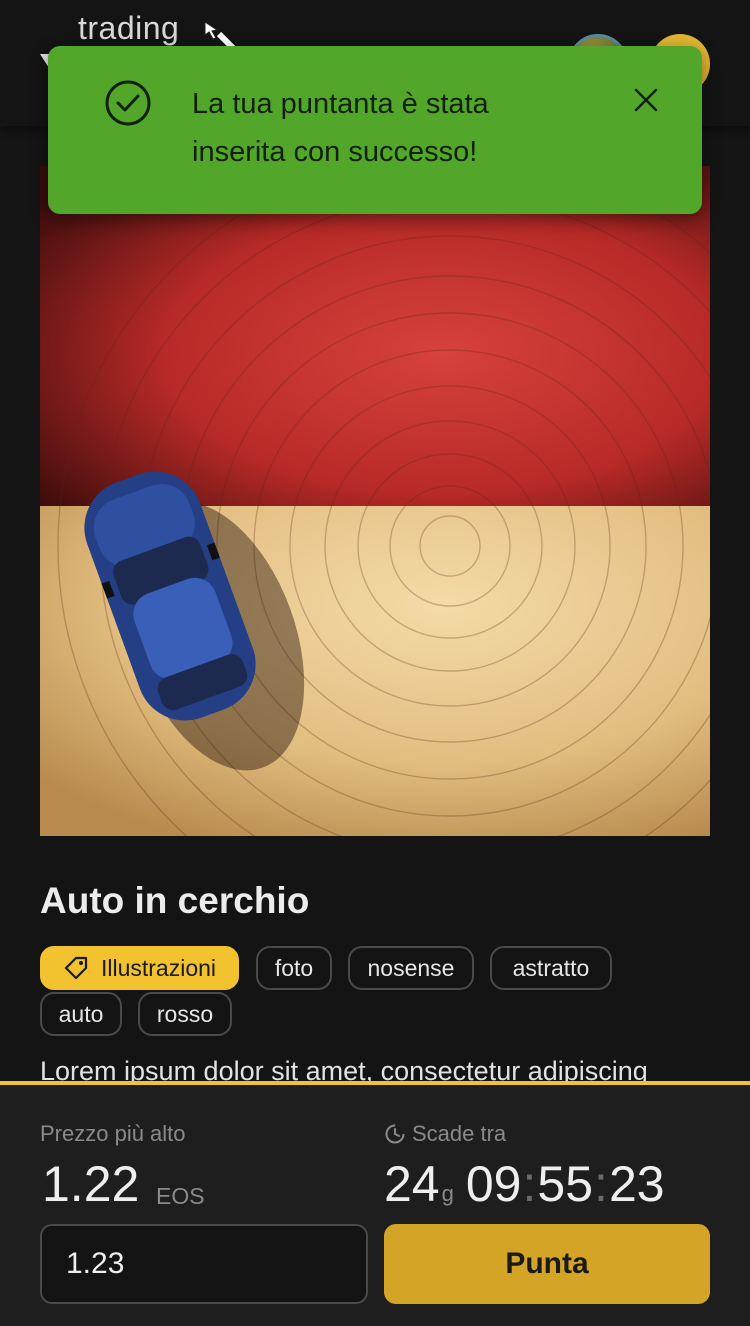 The width and height of the screenshot is (750, 1326). I want to click on tag-chip: foto, so click(294, 968).